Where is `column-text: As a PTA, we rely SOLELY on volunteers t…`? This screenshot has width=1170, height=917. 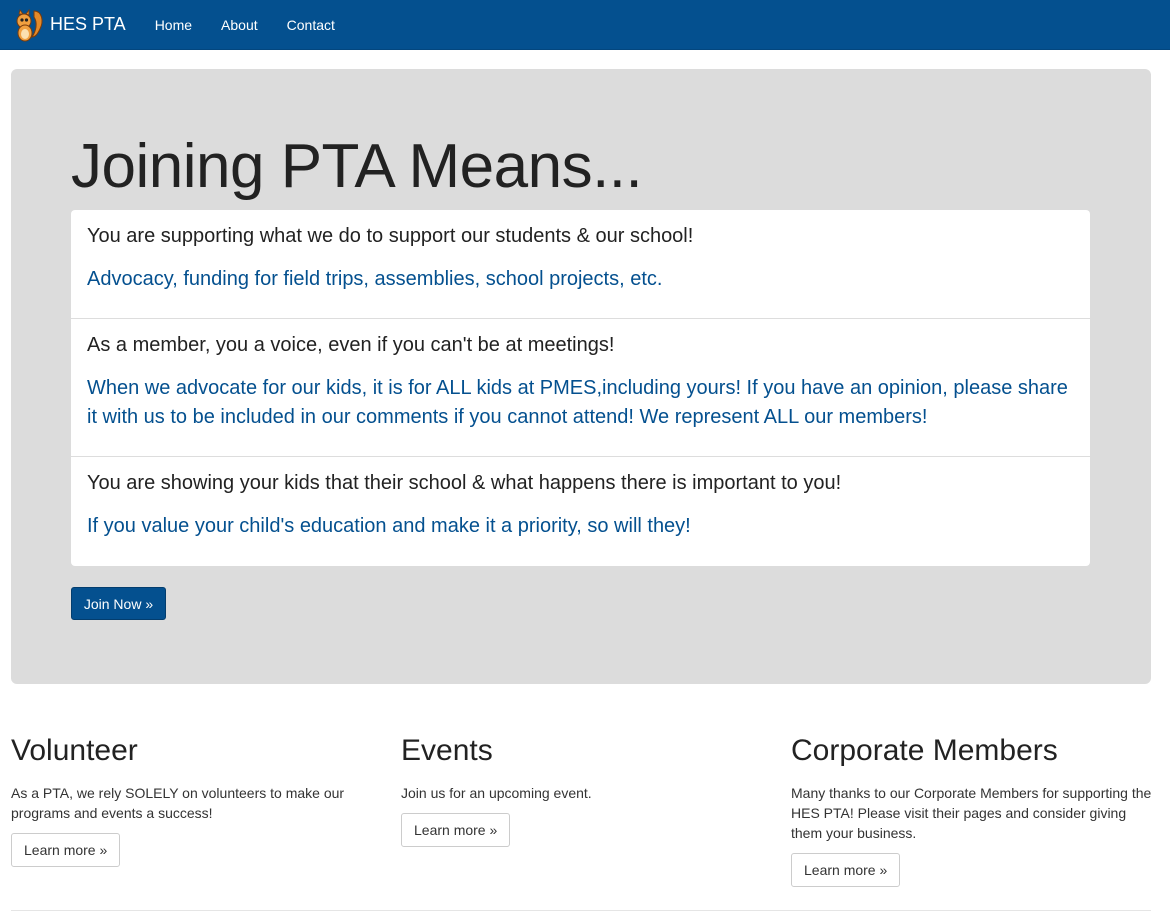 column-text: As a PTA, we rely SOLELY on volunteers t… is located at coordinates (178, 803).